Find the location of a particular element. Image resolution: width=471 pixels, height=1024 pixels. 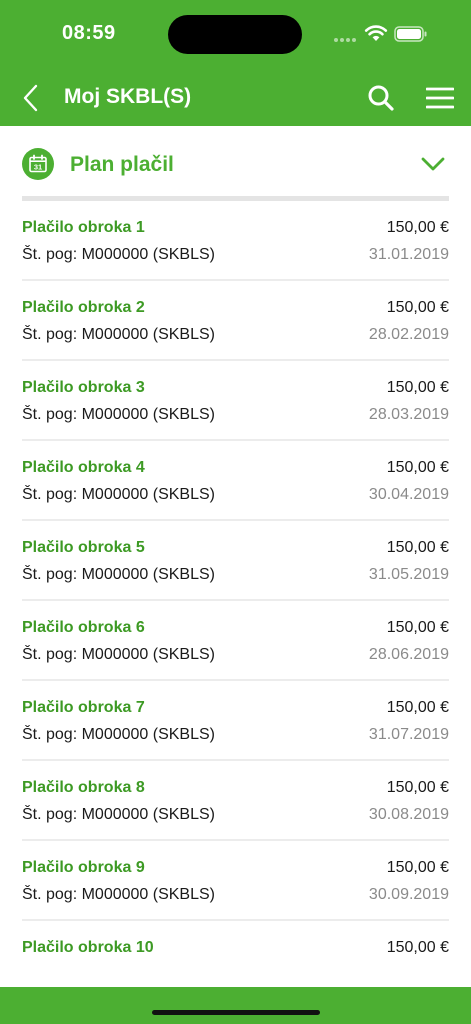

dynamic-island is located at coordinates (235, 34).